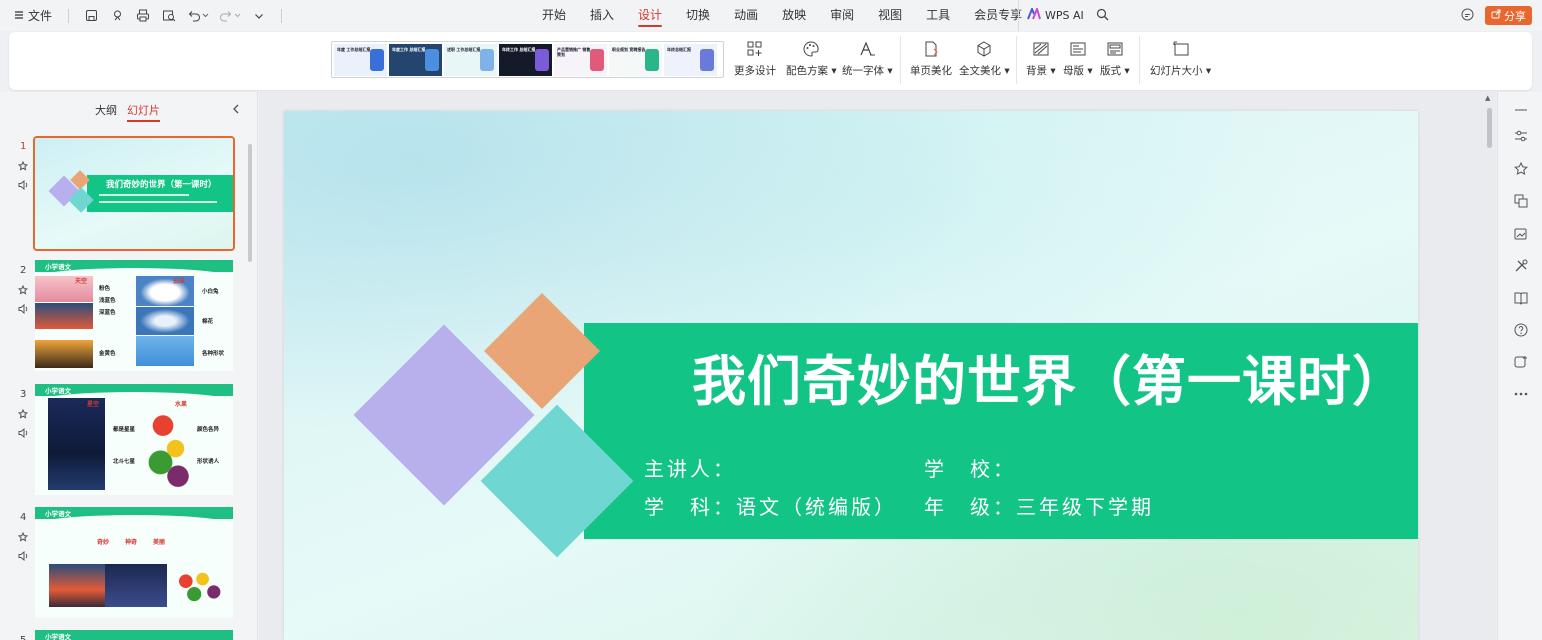  What do you see at coordinates (755, 49) in the screenshot?
I see `grid-sparkle-icon` at bounding box center [755, 49].